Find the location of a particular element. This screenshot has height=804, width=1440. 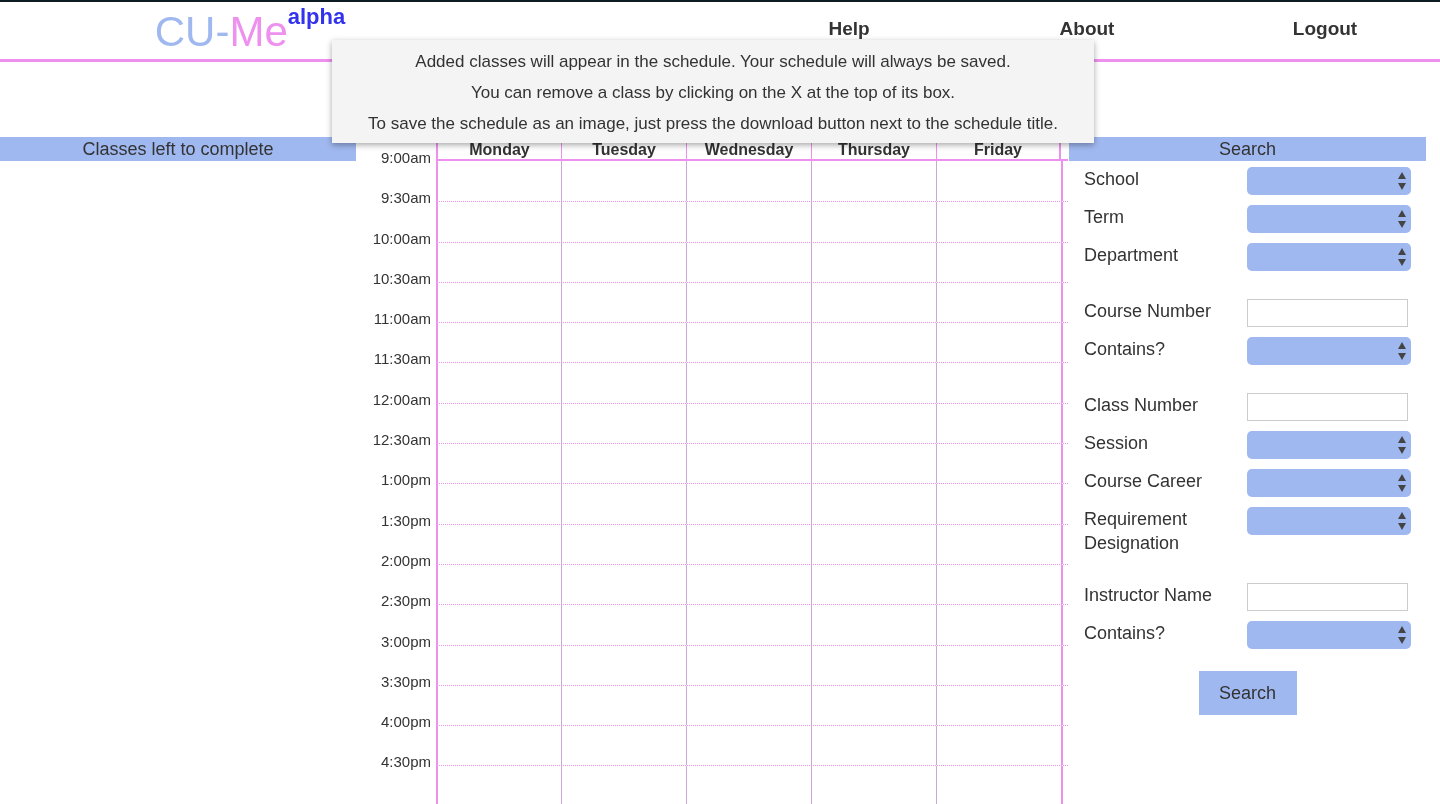

time-label: 4:00pm is located at coordinates (405, 722).